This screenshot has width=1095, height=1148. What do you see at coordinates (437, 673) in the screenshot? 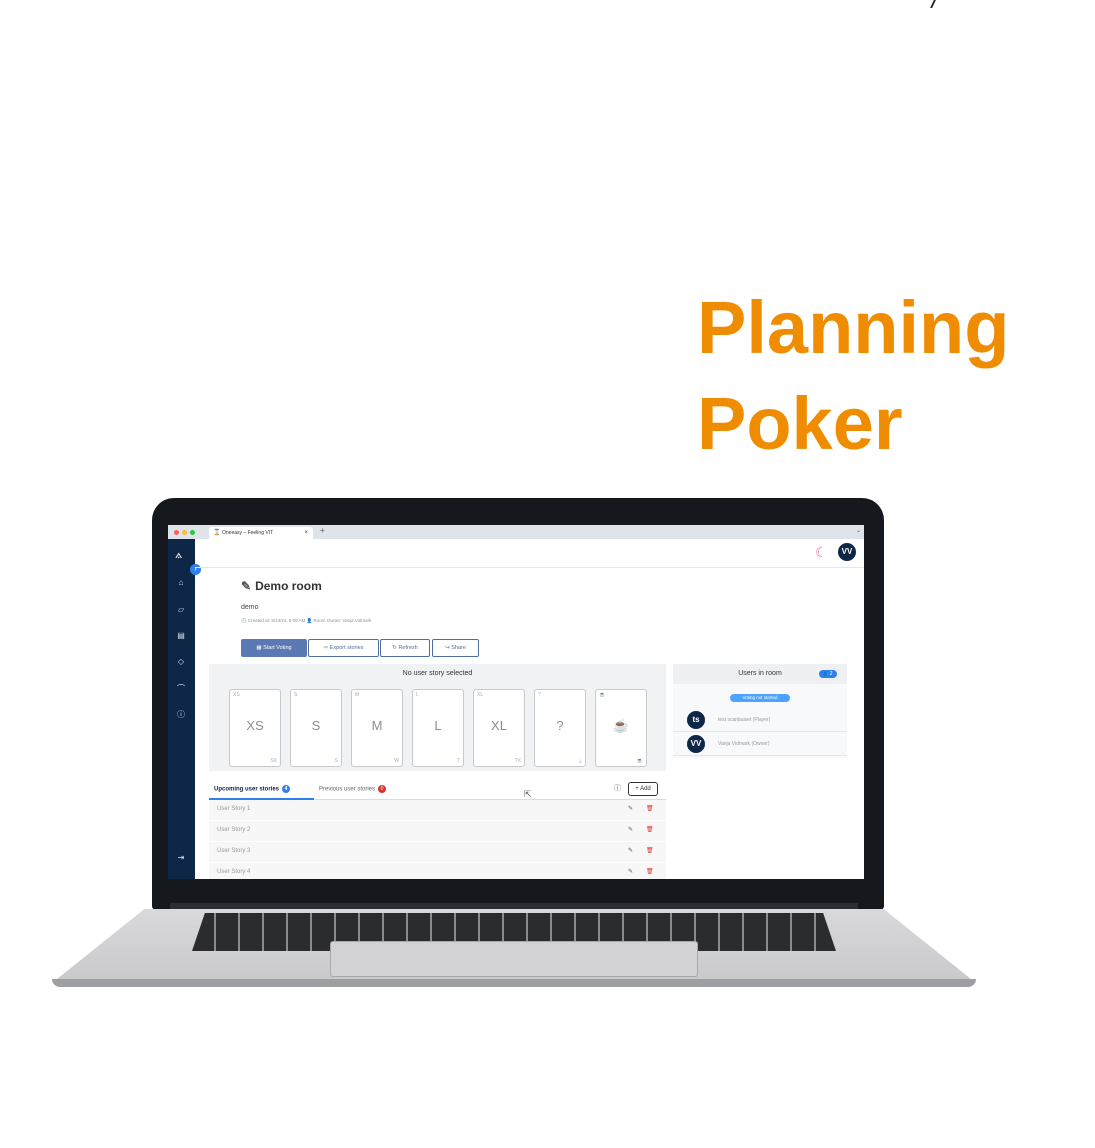
I see `voting-panel-header: No user story selected` at bounding box center [437, 673].